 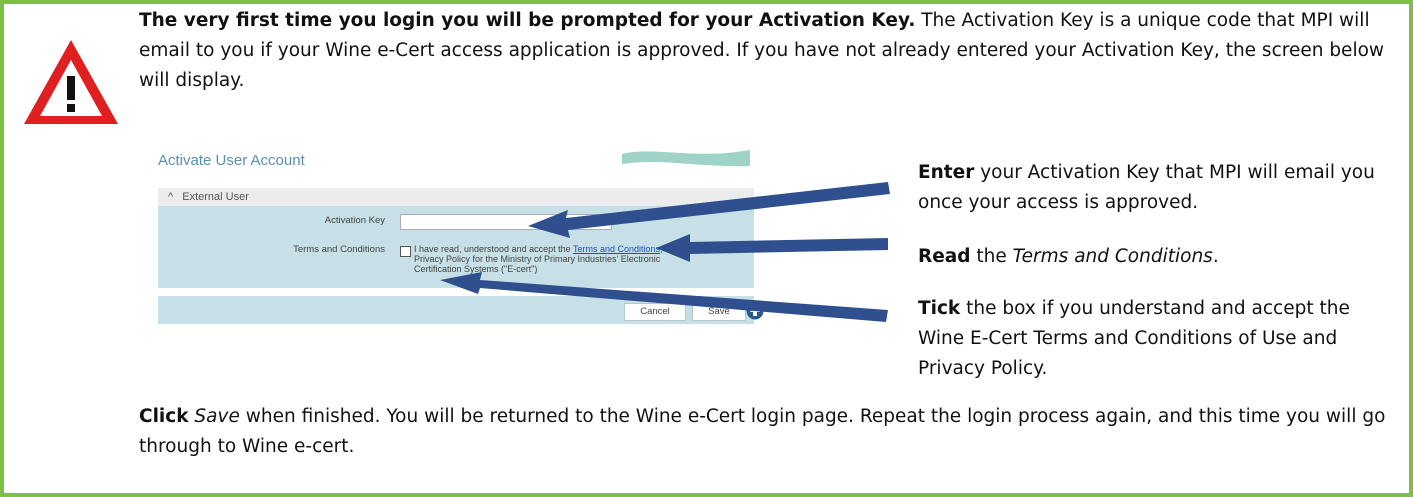 I want to click on section-header-external-user: ^ External User, so click(x=456, y=197).